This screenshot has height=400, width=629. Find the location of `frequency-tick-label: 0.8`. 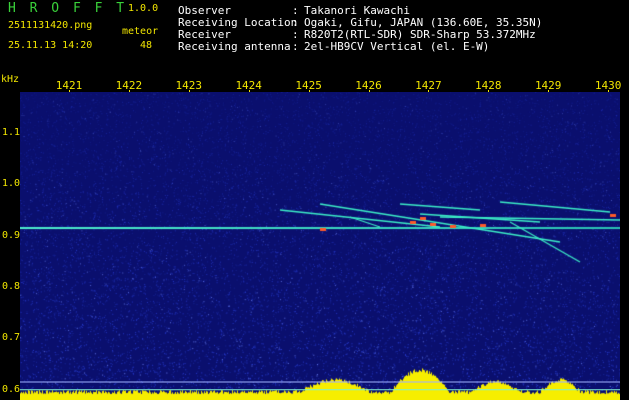

frequency-tick-label: 0.8 is located at coordinates (11, 287).